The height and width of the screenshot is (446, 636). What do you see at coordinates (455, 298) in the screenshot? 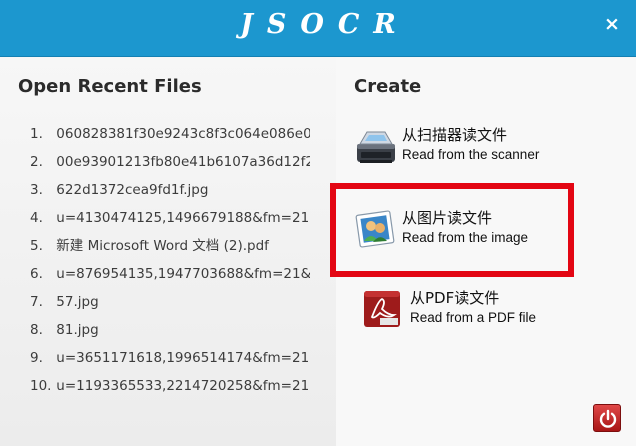
I see `pdf-option-label: 从PDF读文件` at bounding box center [455, 298].